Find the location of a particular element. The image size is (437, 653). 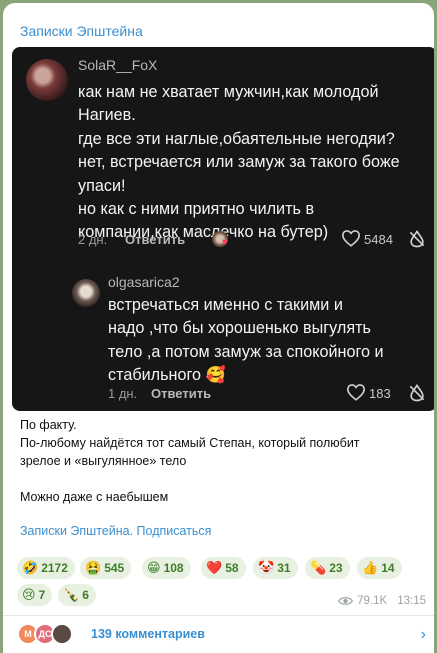

comment-time: 1 дн. is located at coordinates (123, 393).